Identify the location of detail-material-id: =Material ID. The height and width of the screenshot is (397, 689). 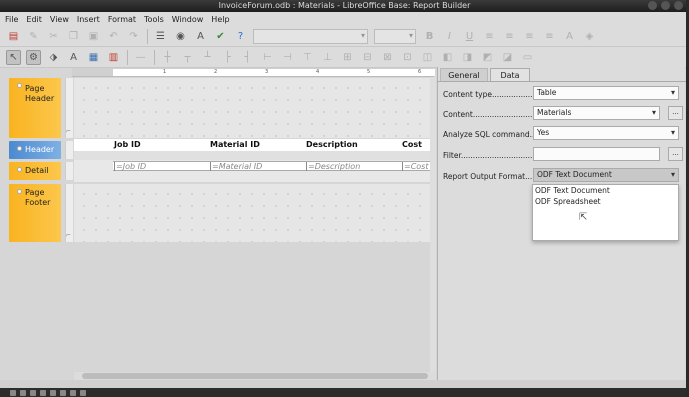
(258, 166).